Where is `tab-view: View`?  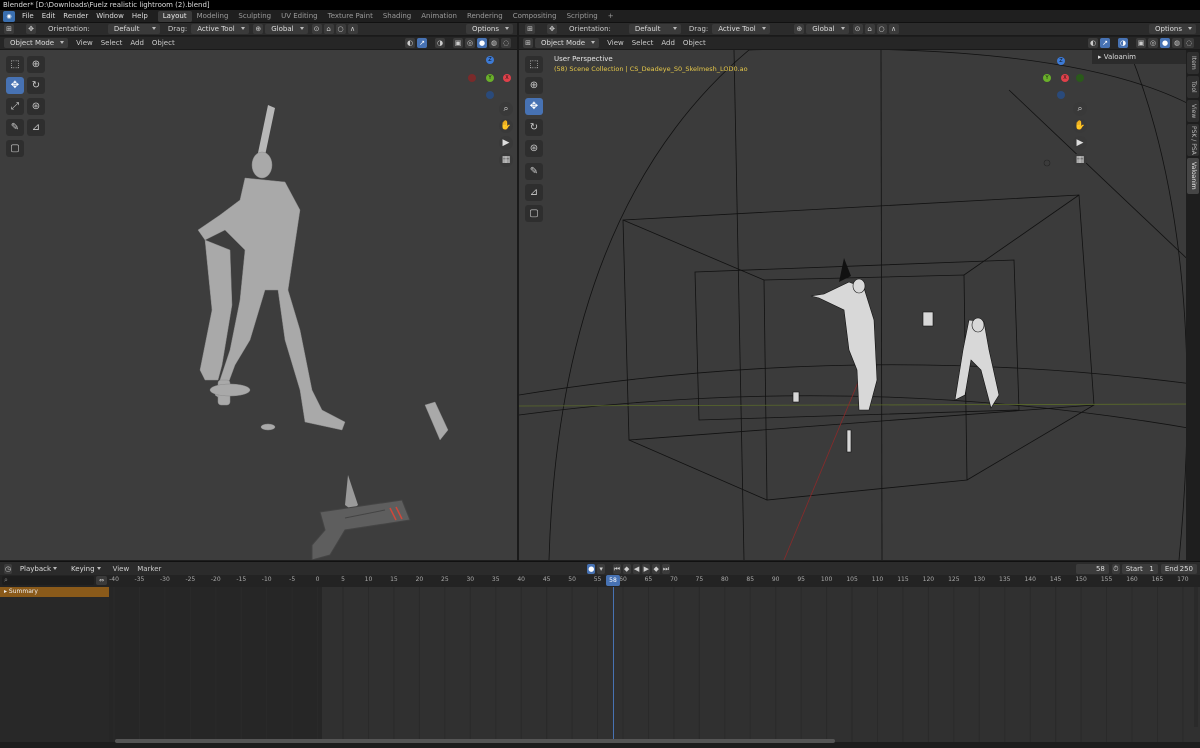 tab-view: View is located at coordinates (1193, 111).